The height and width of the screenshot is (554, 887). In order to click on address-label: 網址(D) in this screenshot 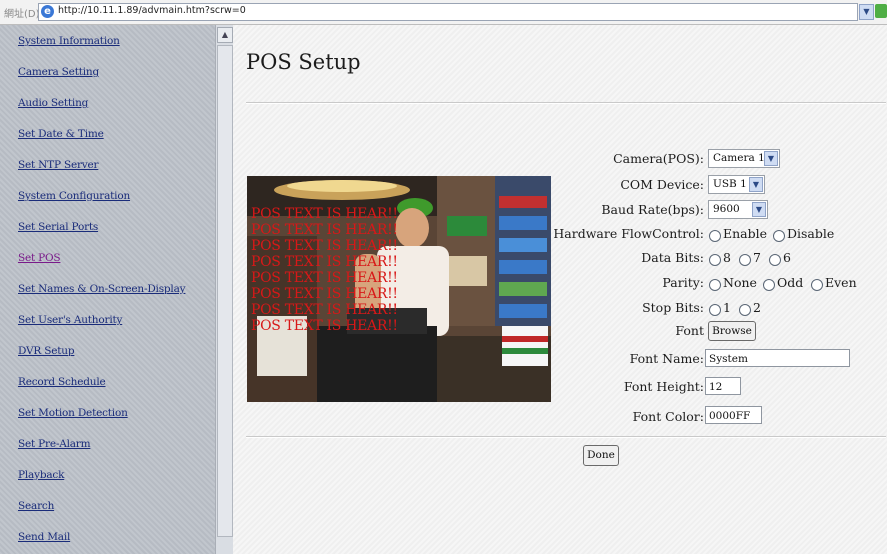, I will do `click(22, 14)`.